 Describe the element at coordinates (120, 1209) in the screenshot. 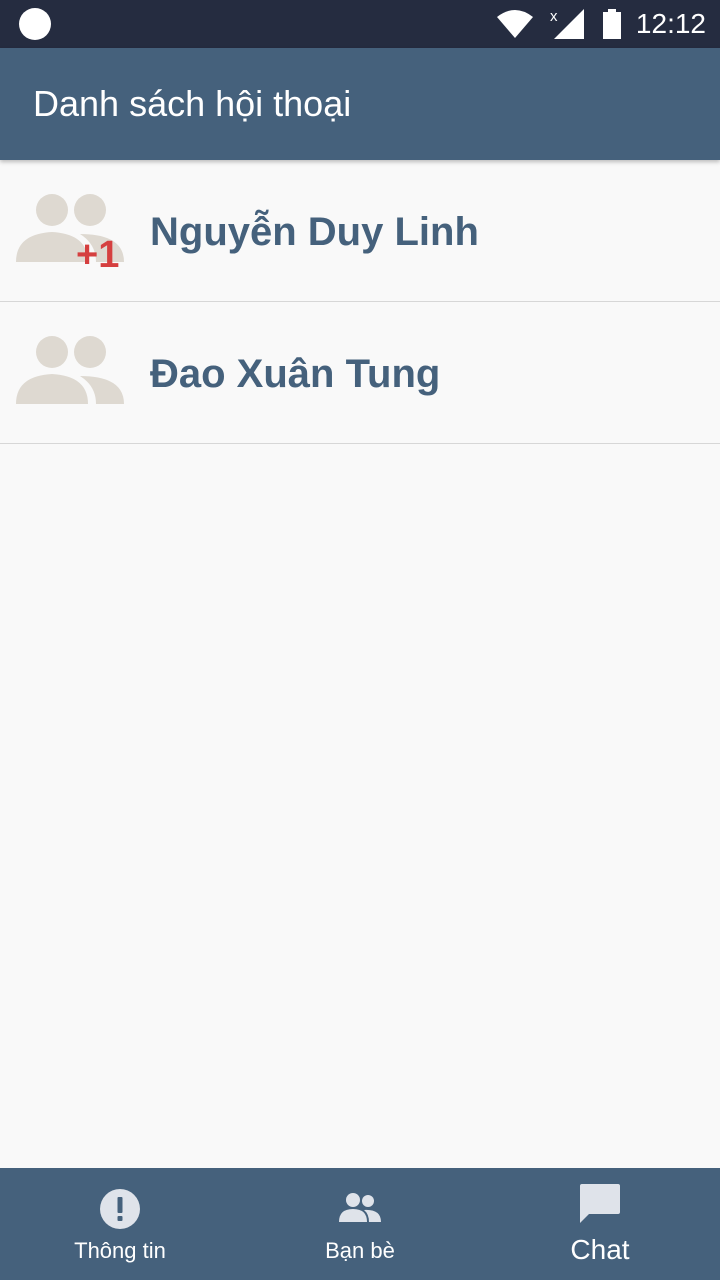

I see `info-alert-icon` at that location.